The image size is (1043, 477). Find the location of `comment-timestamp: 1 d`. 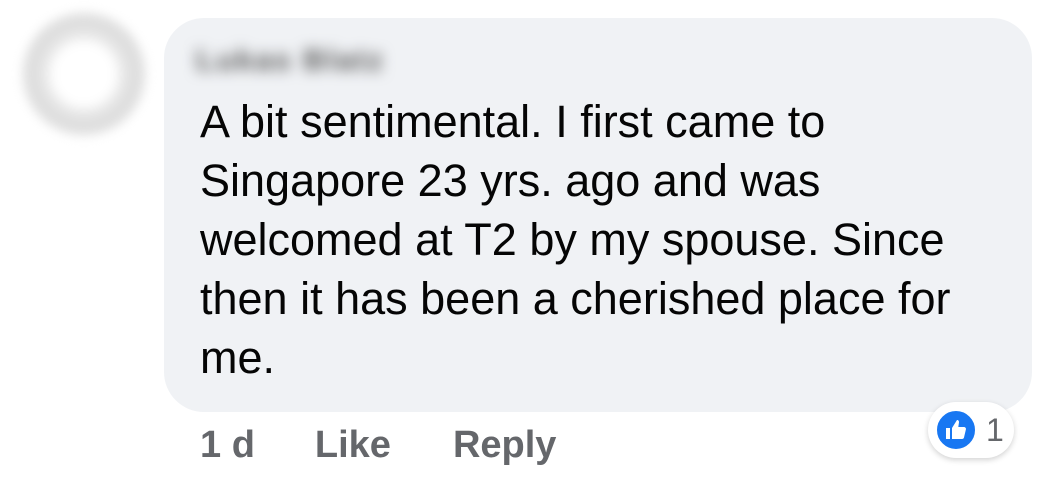

comment-timestamp: 1 d is located at coordinates (227, 445).